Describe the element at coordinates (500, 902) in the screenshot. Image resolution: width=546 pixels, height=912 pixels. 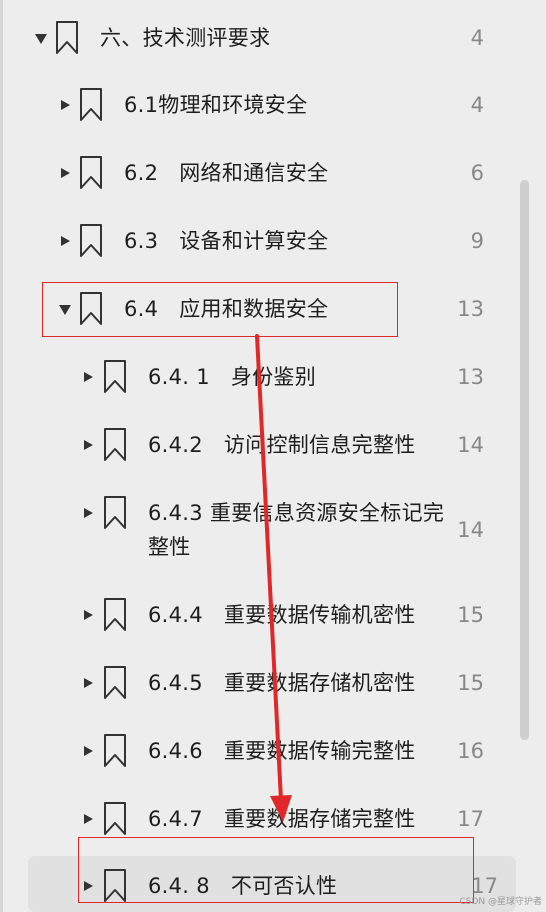
I see `csdn-watermark: CSDN @星球守护者` at that location.